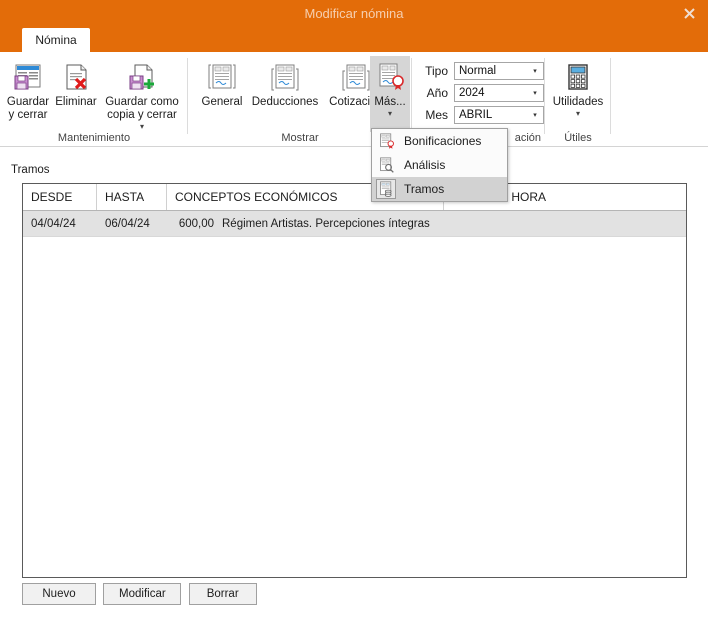 This screenshot has height=638, width=708. I want to click on cell-desde: 04/04/24, so click(53, 224).